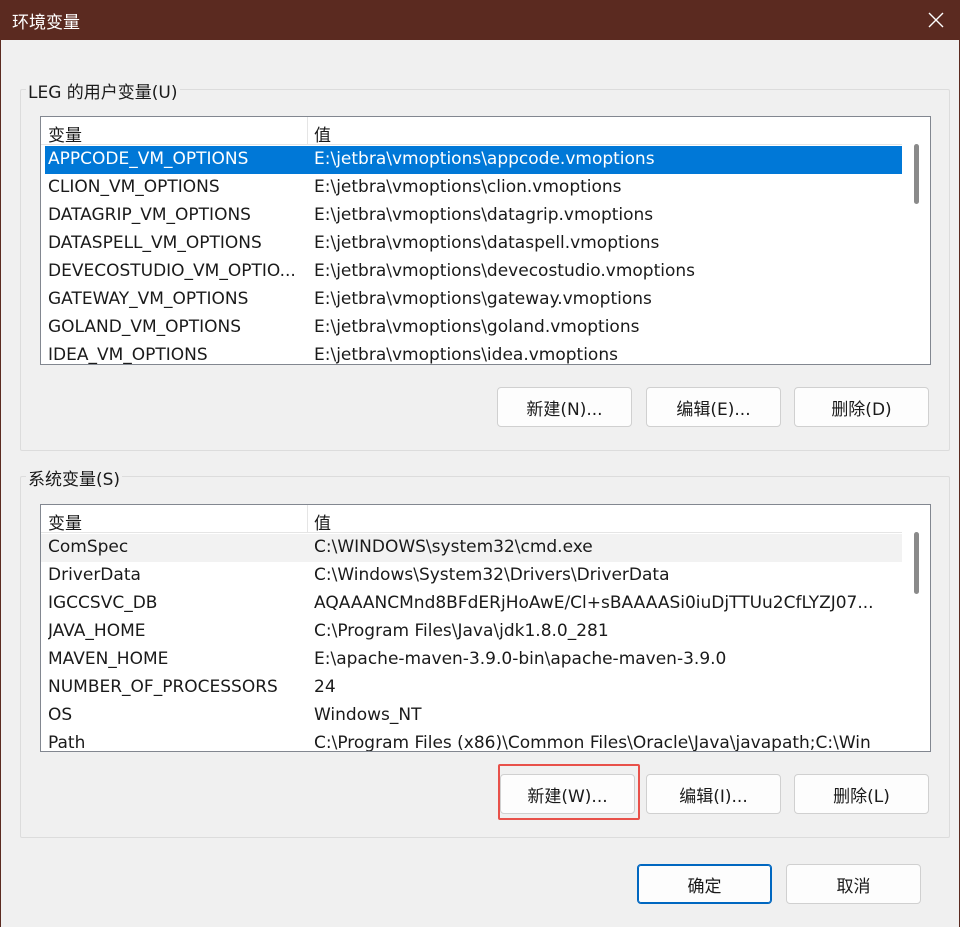 This screenshot has width=960, height=927. Describe the element at coordinates (148, 159) in the screenshot. I see `variable-name: APPCODE_VM_OPTIONS` at that location.